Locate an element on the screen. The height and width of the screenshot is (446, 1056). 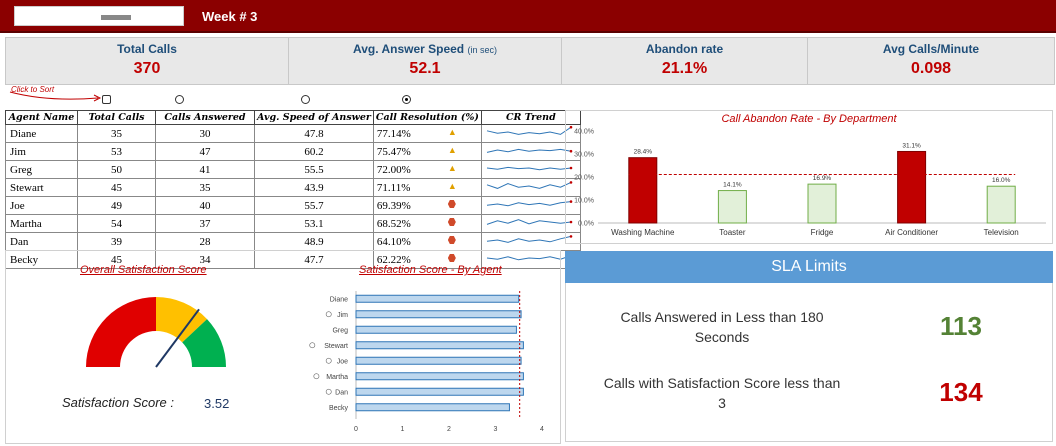
cell-answer-speed-text: 55.5 is located at coordinates (314, 169).